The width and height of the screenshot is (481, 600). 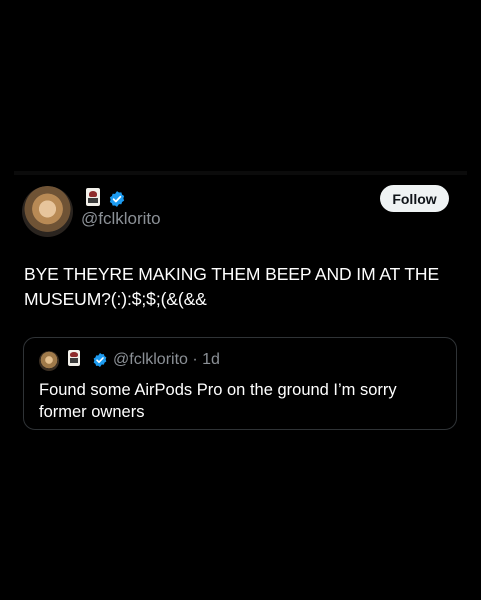 What do you see at coordinates (414, 198) in the screenshot?
I see `follow-button: Follow` at bounding box center [414, 198].